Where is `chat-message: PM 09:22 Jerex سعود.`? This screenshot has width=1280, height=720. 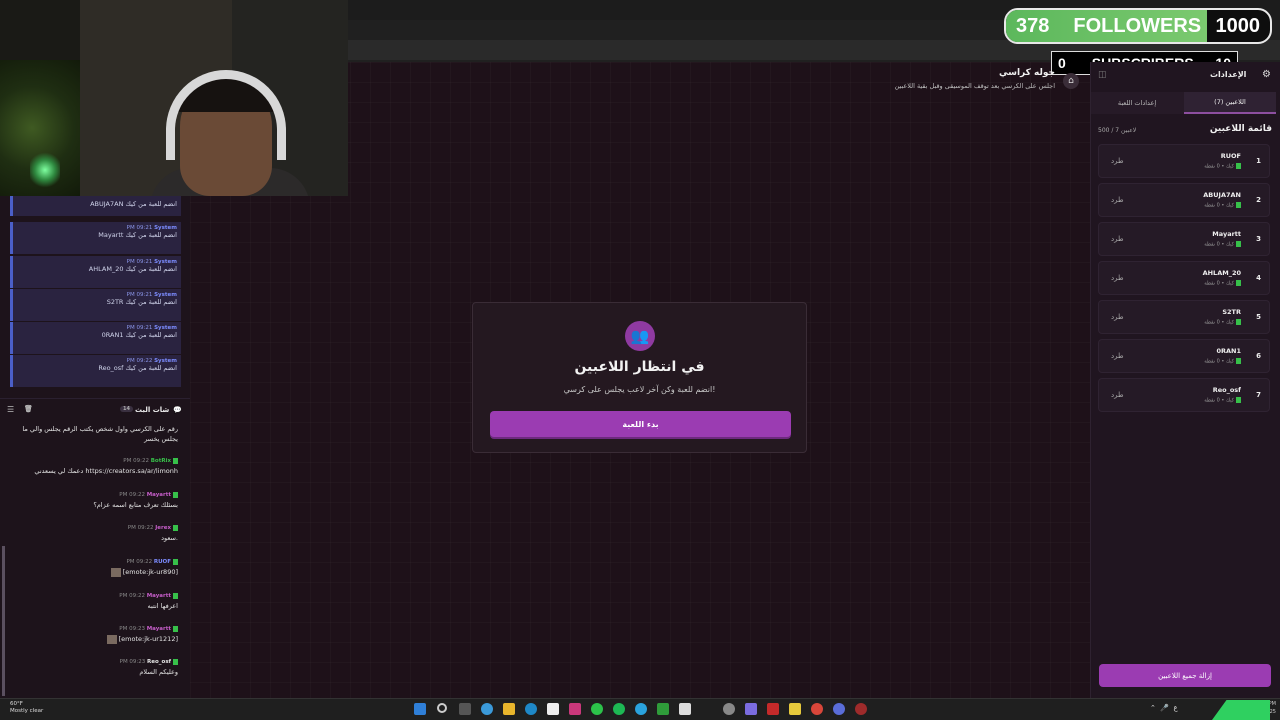
chat-message: PM 09:22 Jerex سعود. is located at coordinates (152, 533).